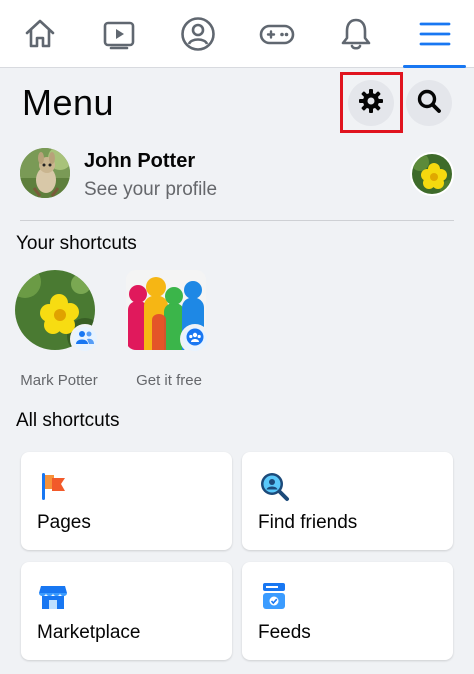  Describe the element at coordinates (432, 174) in the screenshot. I see `account-switcher-avatar` at that location.